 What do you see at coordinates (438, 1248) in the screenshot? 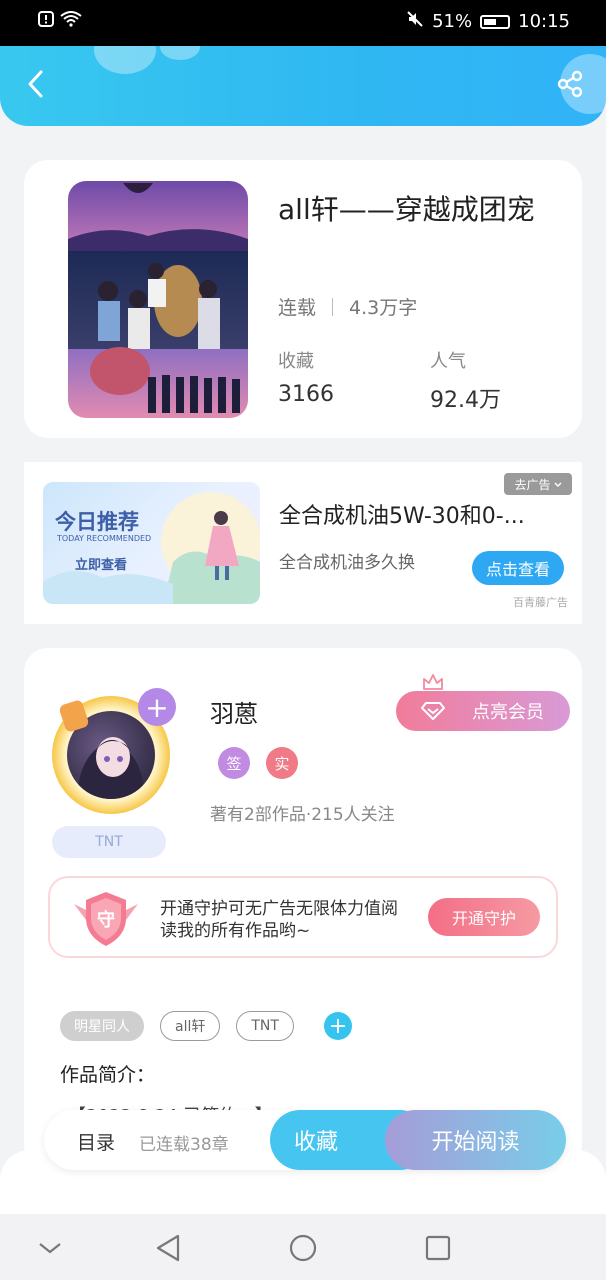
I see `recents-nav-icon` at bounding box center [438, 1248].